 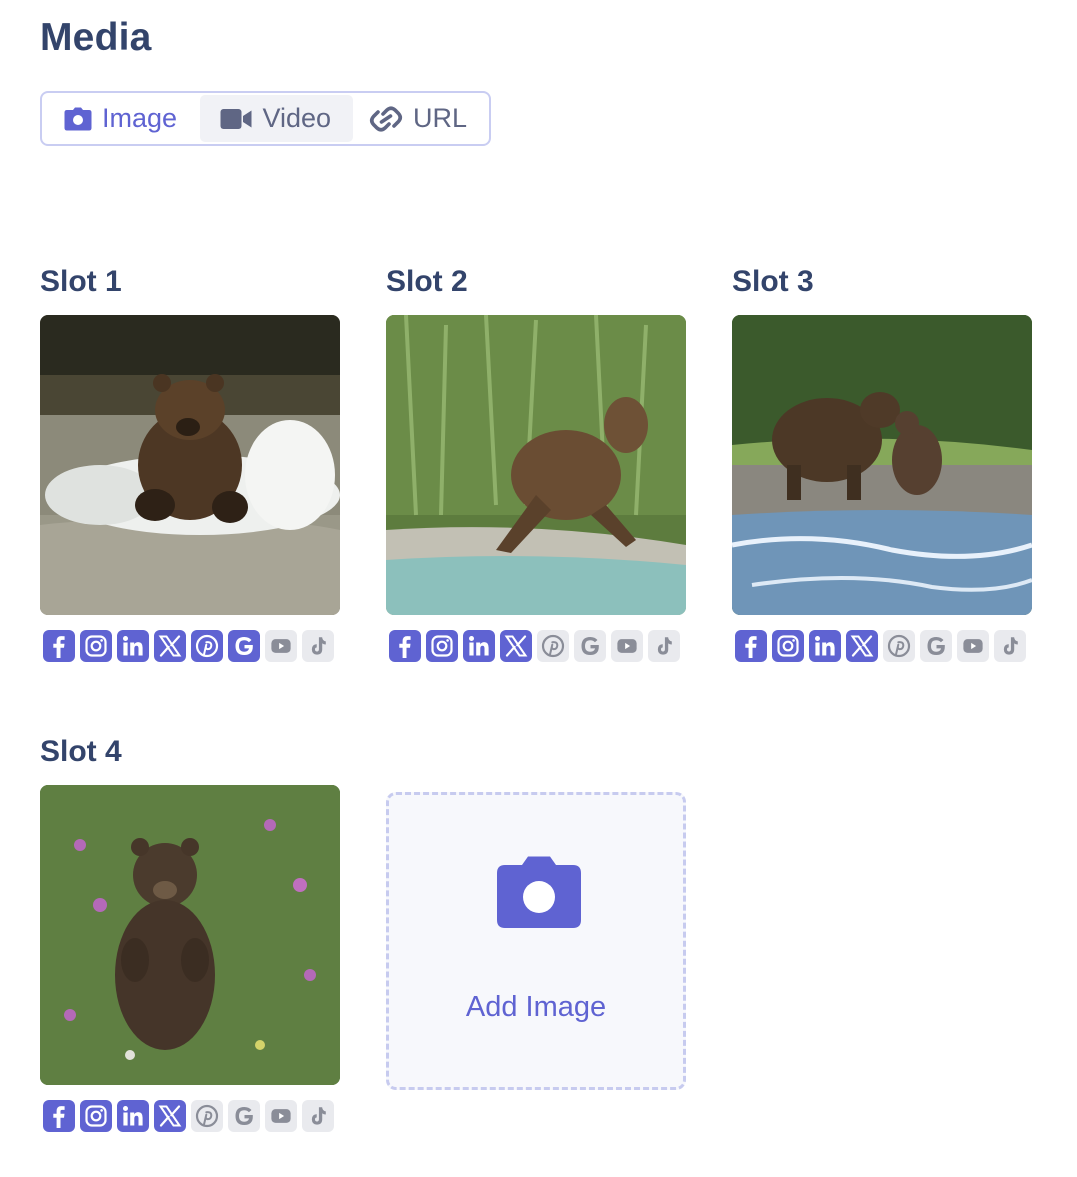 I want to click on slot-1: Slot 1, so click(x=190, y=462).